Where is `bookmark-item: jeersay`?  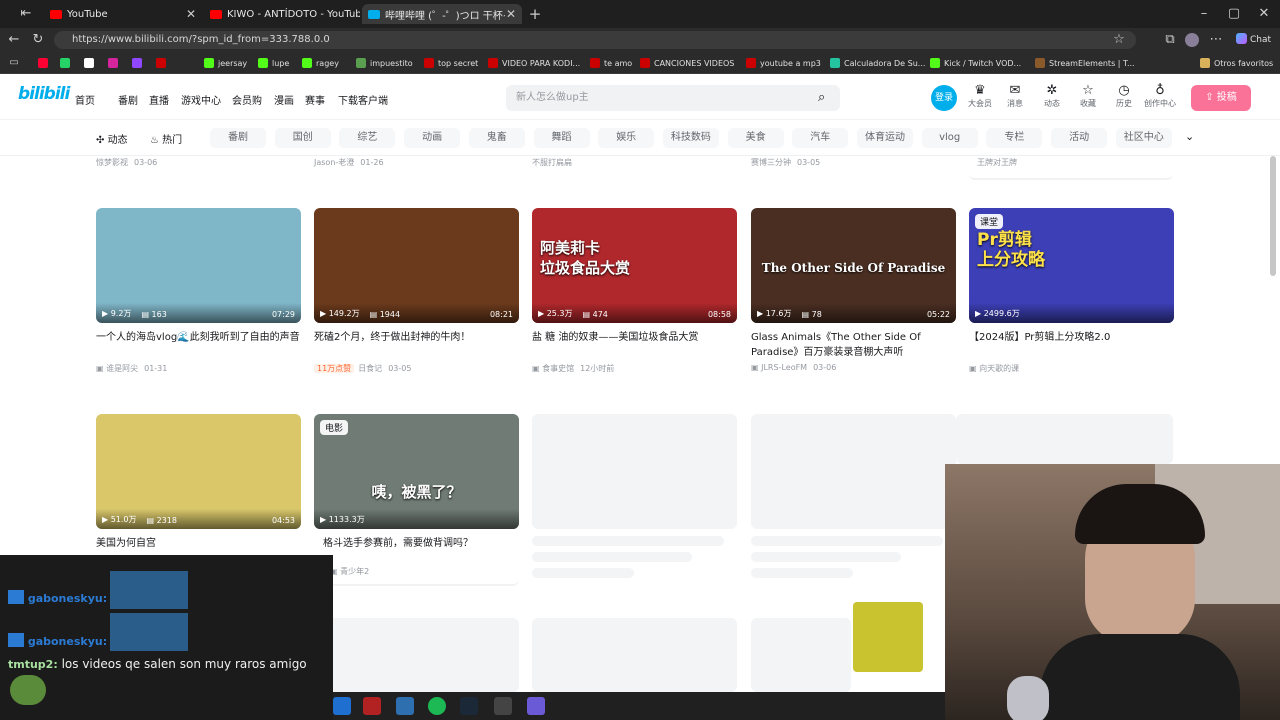
bookmark-item: jeersay is located at coordinates (225, 63).